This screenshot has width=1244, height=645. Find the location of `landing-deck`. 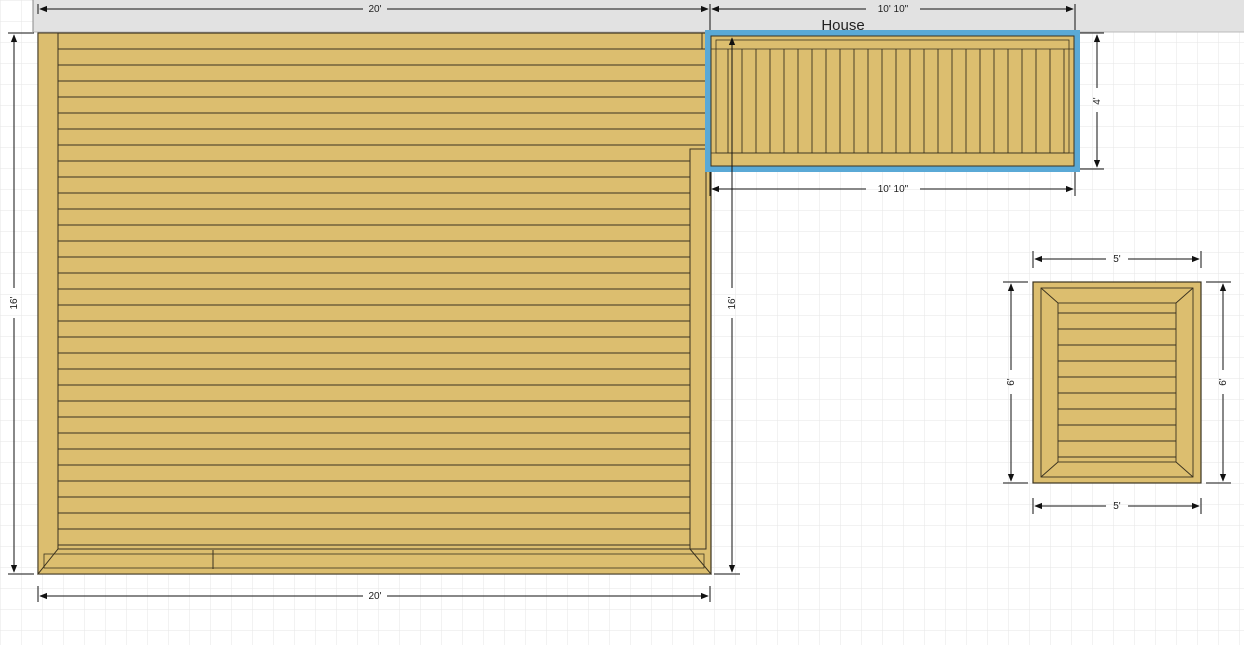

landing-deck is located at coordinates (892, 101).